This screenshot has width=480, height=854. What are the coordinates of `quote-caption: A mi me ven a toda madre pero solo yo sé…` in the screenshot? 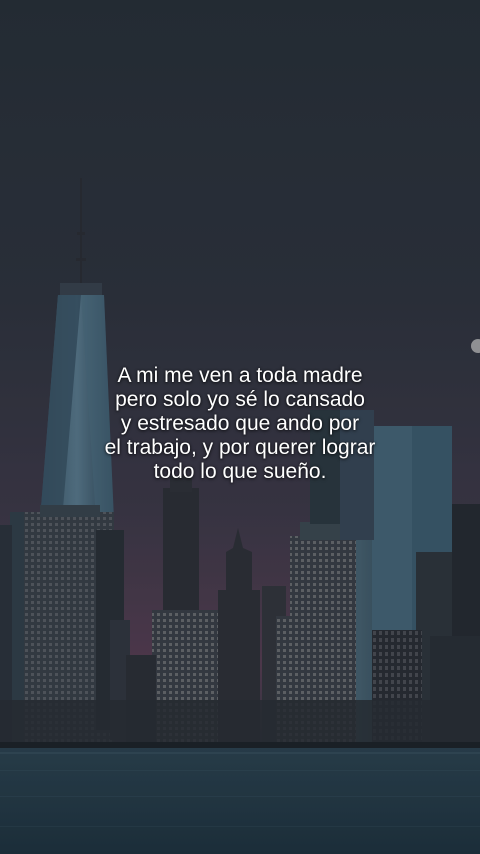 It's located at (240, 424).